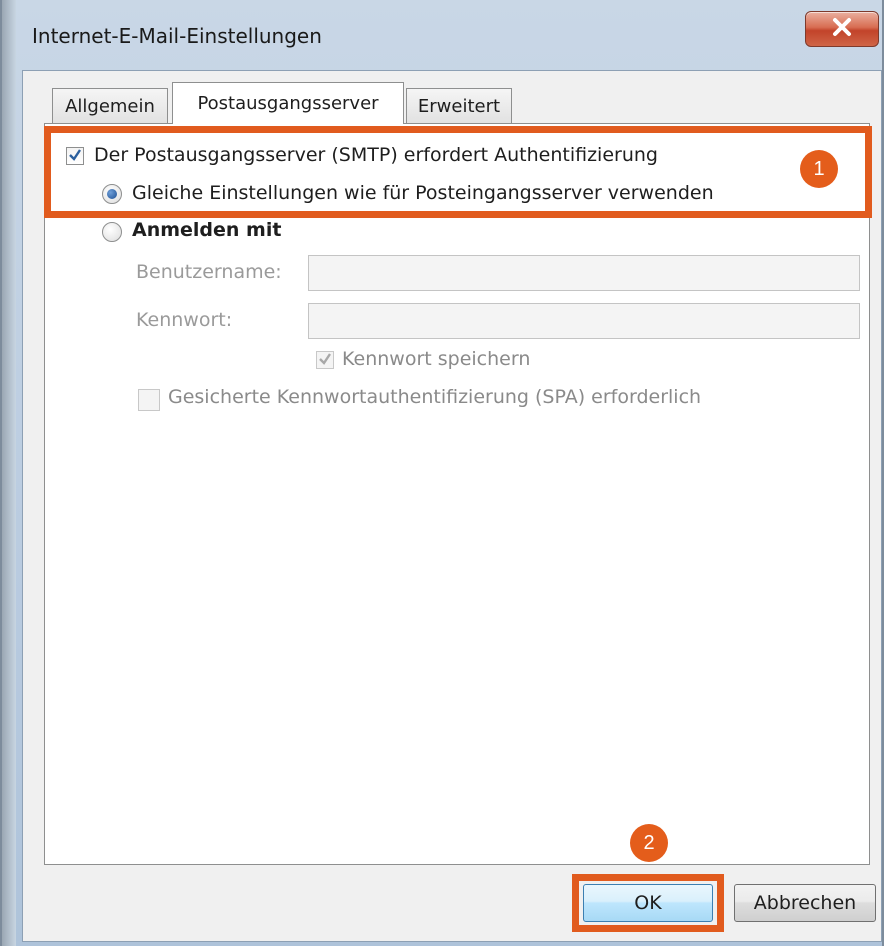 The height and width of the screenshot is (946, 884). Describe the element at coordinates (184, 320) in the screenshot. I see `password-label: Kennwort:` at that location.